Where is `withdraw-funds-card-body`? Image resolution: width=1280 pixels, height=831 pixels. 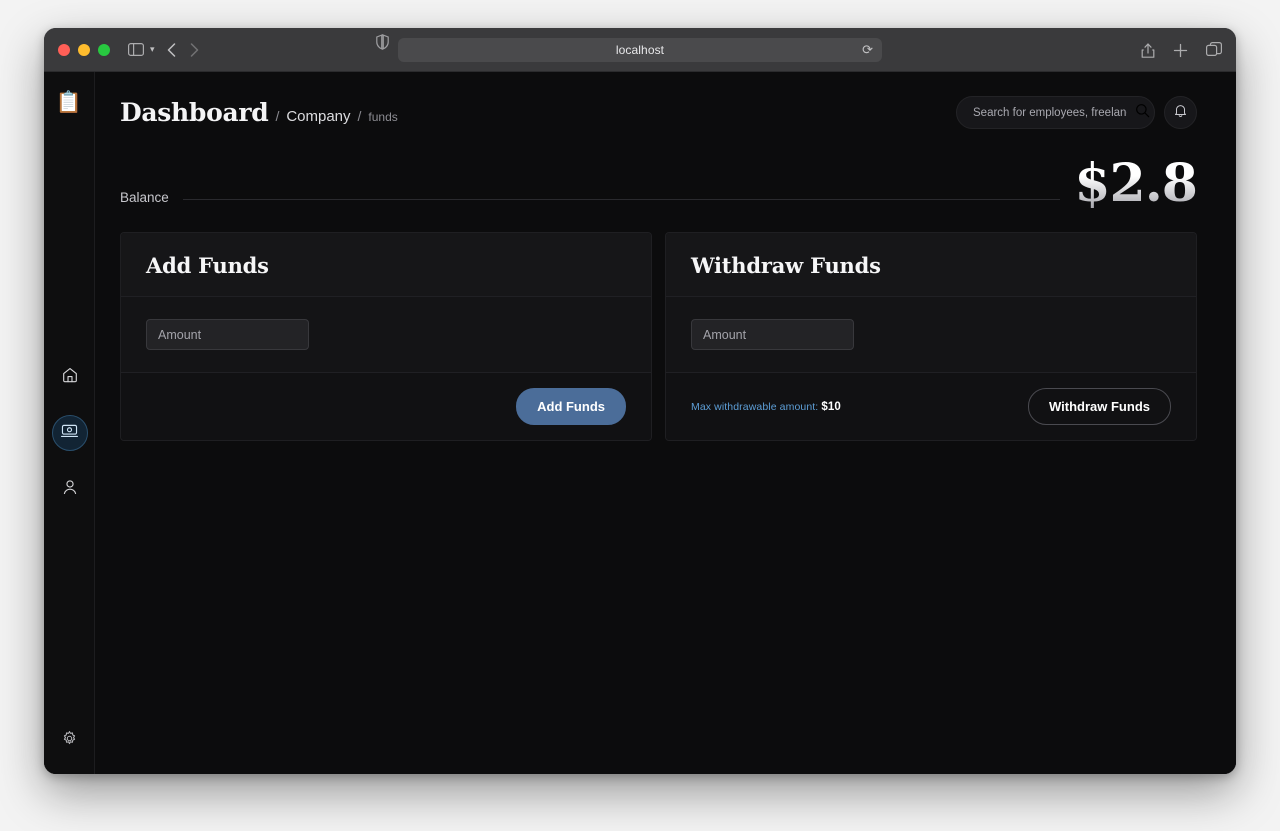 withdraw-funds-card-body is located at coordinates (931, 335).